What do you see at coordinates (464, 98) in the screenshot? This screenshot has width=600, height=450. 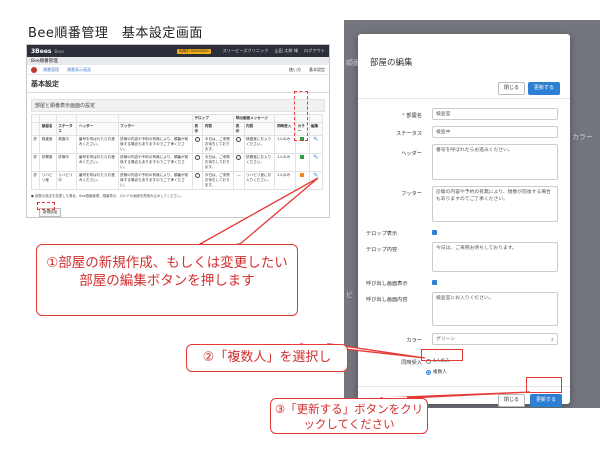 I see `divider` at bounding box center [464, 98].